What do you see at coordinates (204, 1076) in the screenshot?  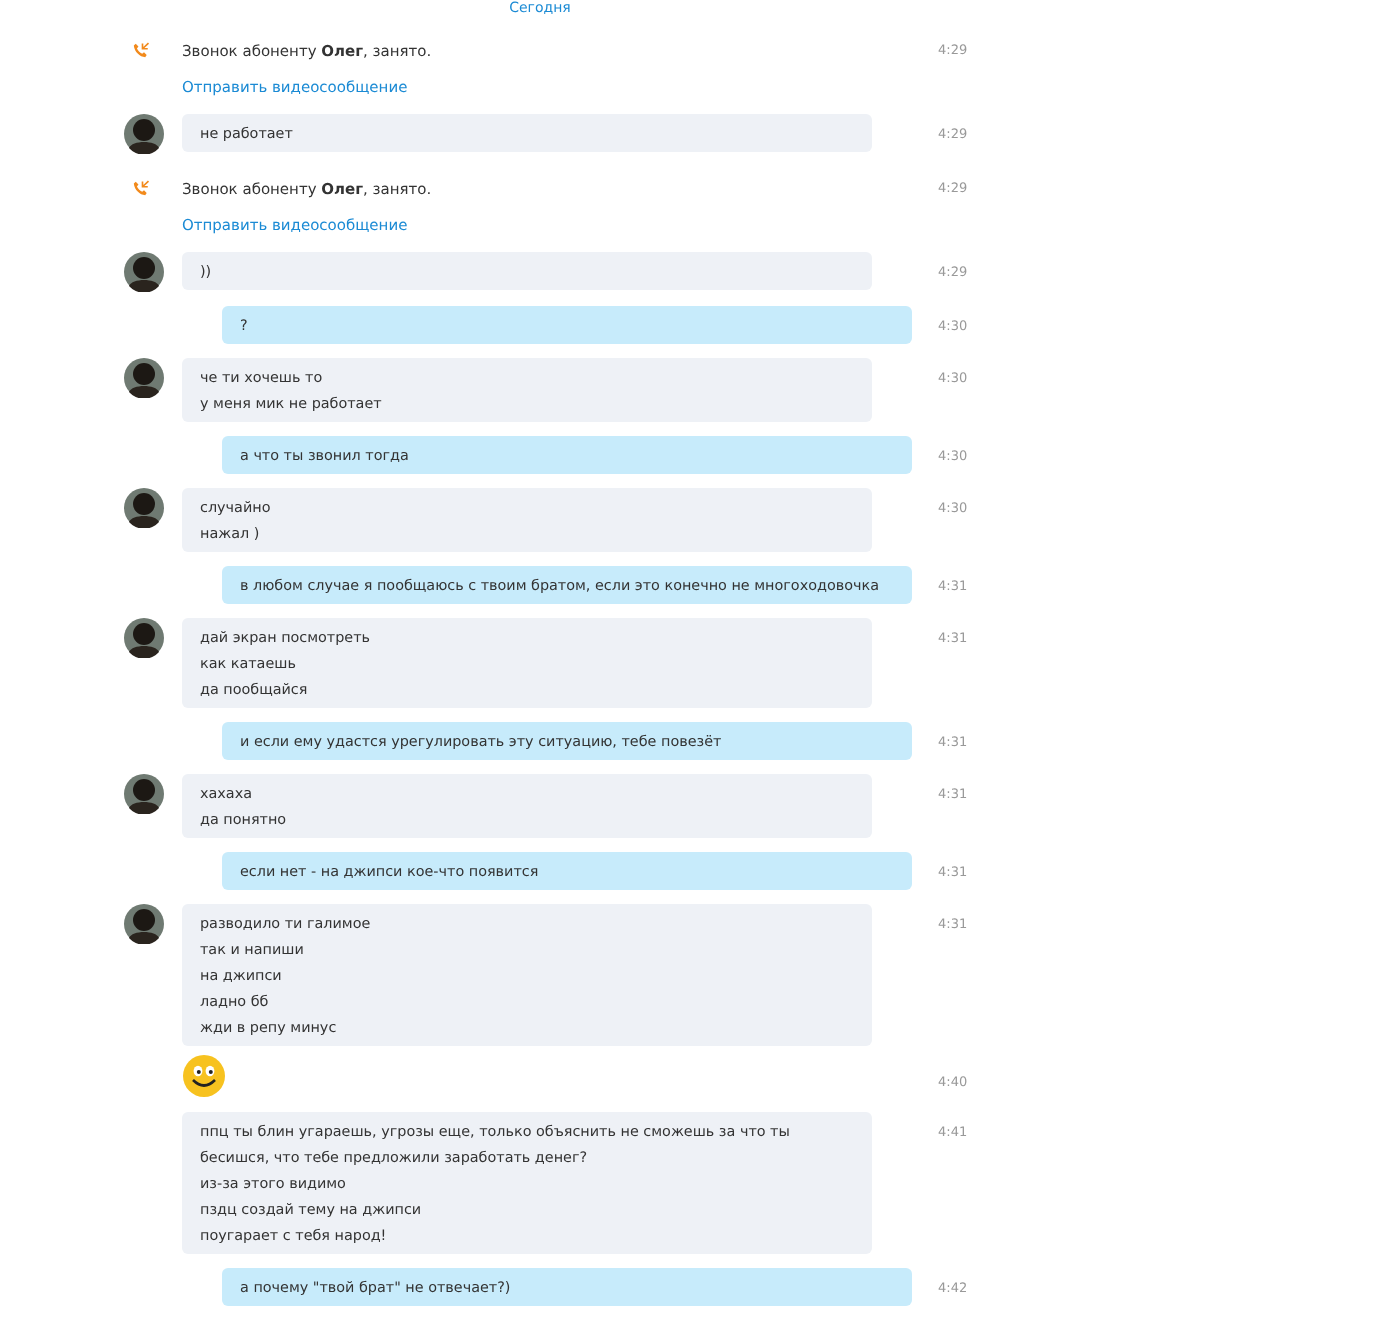 I see `smiley-icon` at bounding box center [204, 1076].